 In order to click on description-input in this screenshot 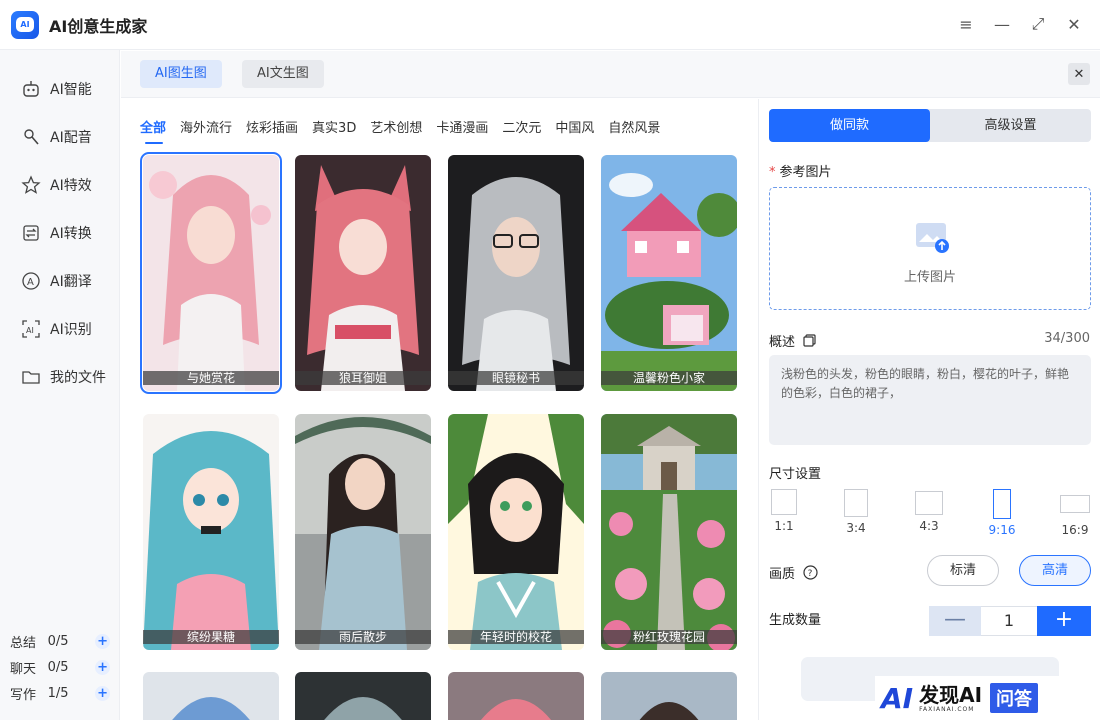, I will do `click(930, 400)`.